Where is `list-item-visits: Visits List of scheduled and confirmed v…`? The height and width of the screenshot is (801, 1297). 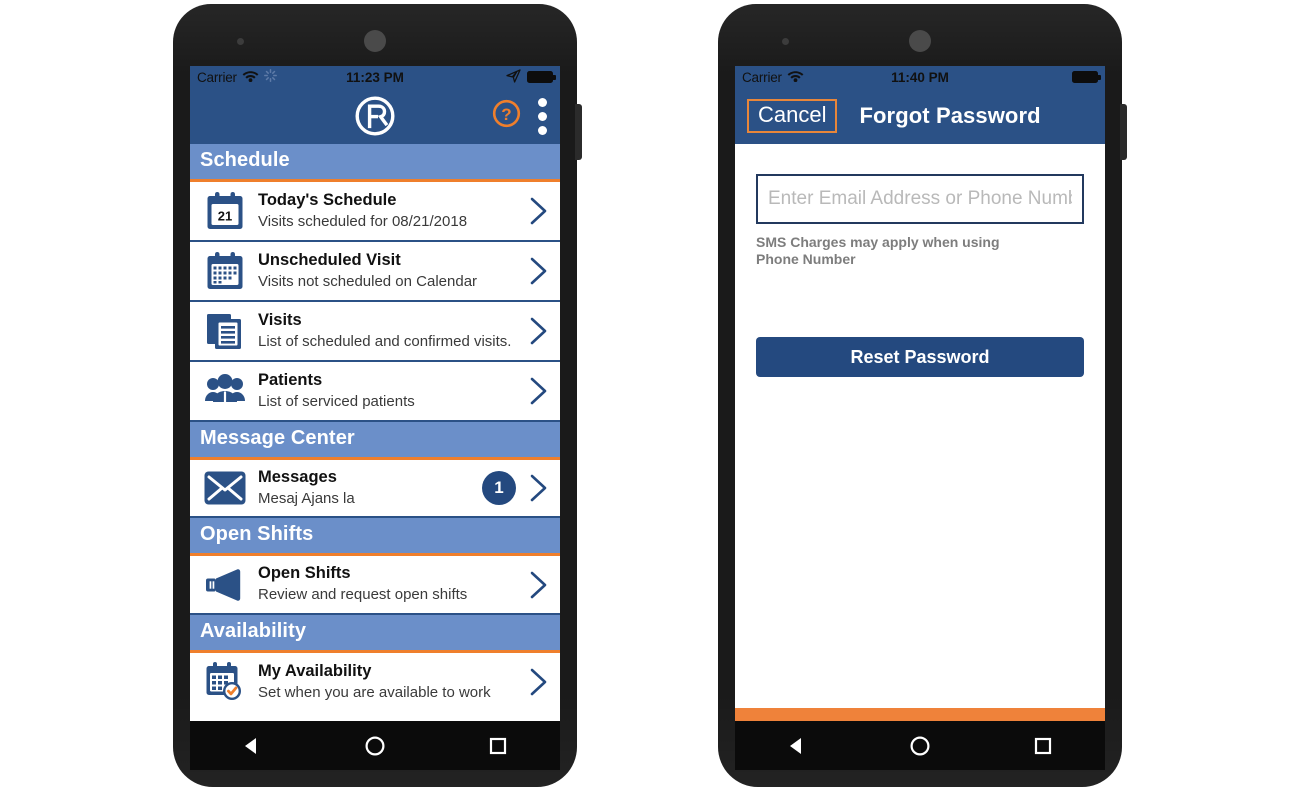 list-item-visits: Visits List of scheduled and confirmed v… is located at coordinates (375, 332).